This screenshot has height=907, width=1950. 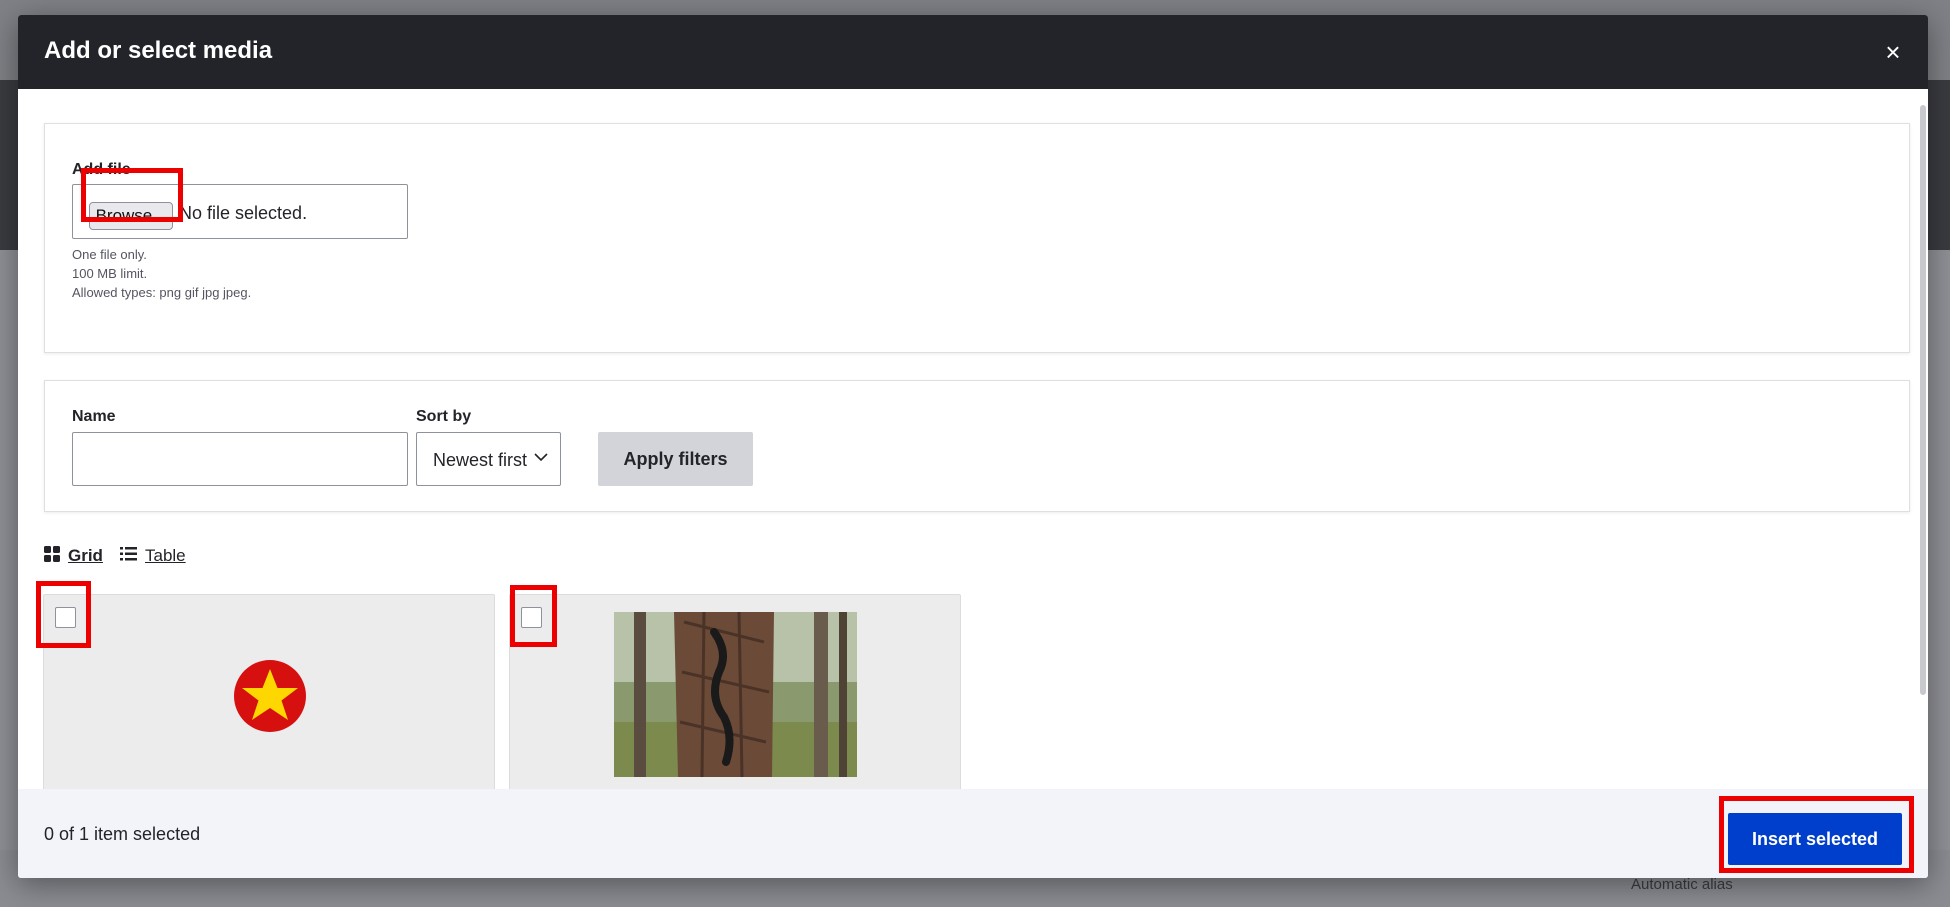 What do you see at coordinates (1923, 400) in the screenshot?
I see `scrollbar` at bounding box center [1923, 400].